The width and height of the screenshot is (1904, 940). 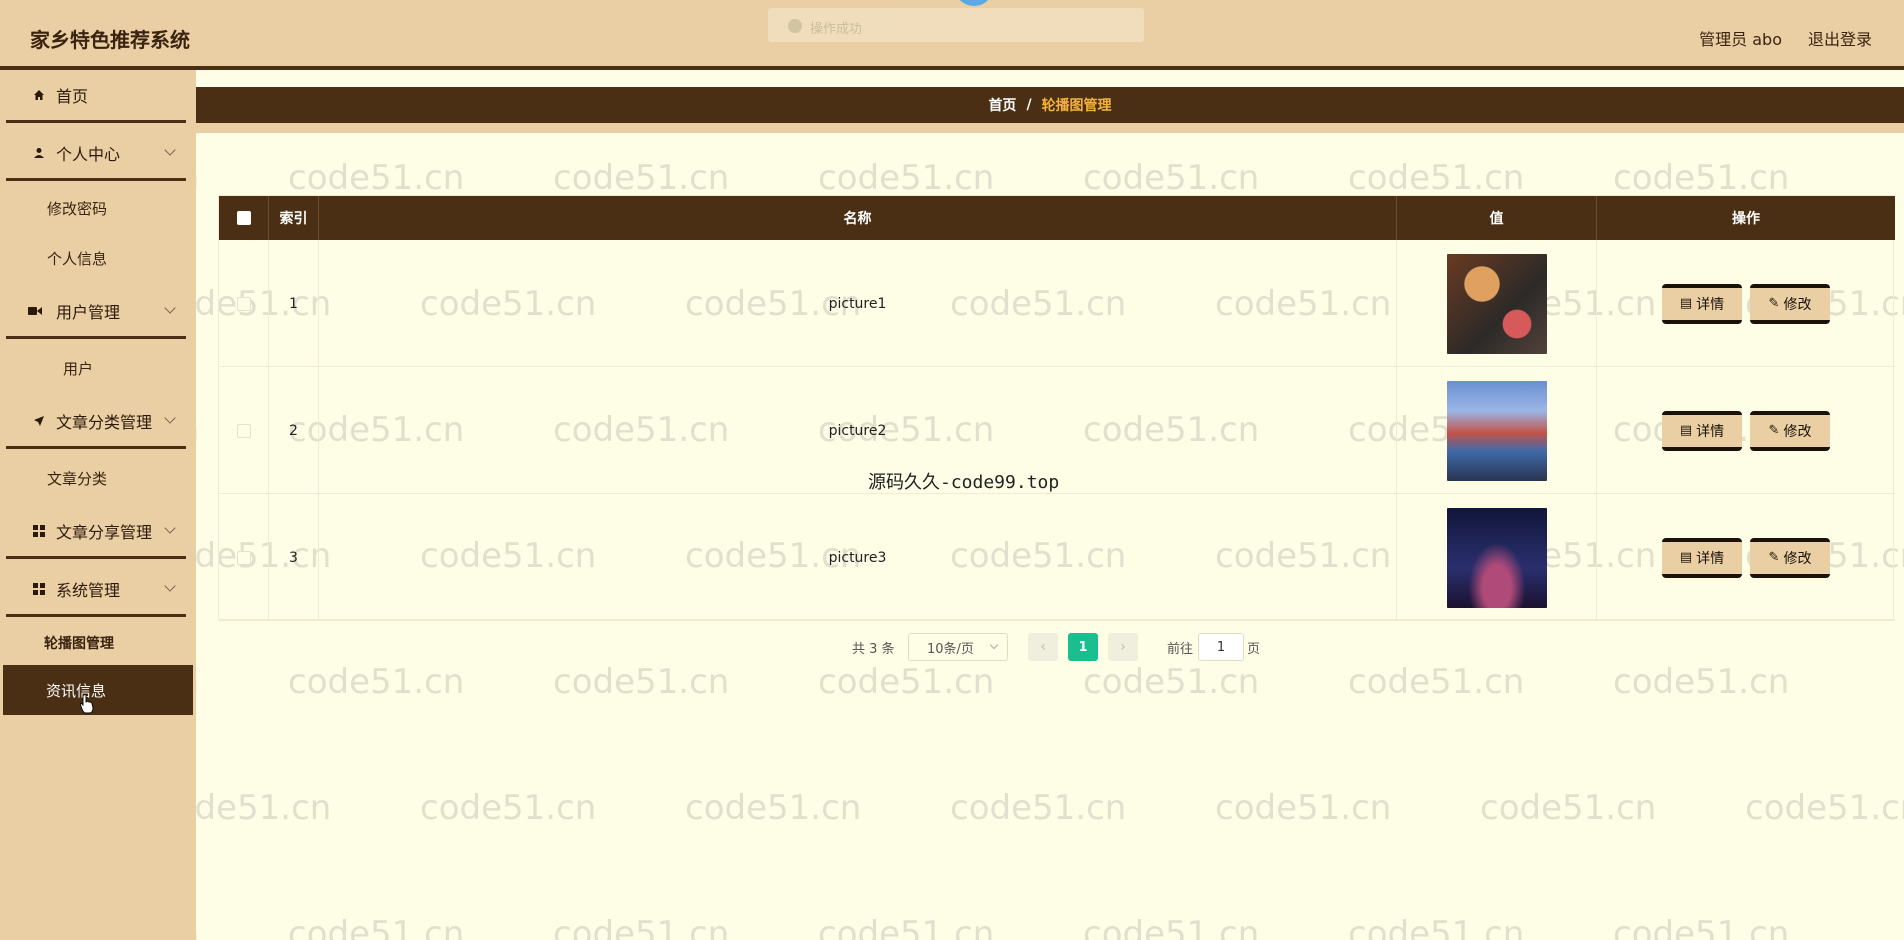 What do you see at coordinates (1497, 218) in the screenshot?
I see `column-header-value: 值` at bounding box center [1497, 218].